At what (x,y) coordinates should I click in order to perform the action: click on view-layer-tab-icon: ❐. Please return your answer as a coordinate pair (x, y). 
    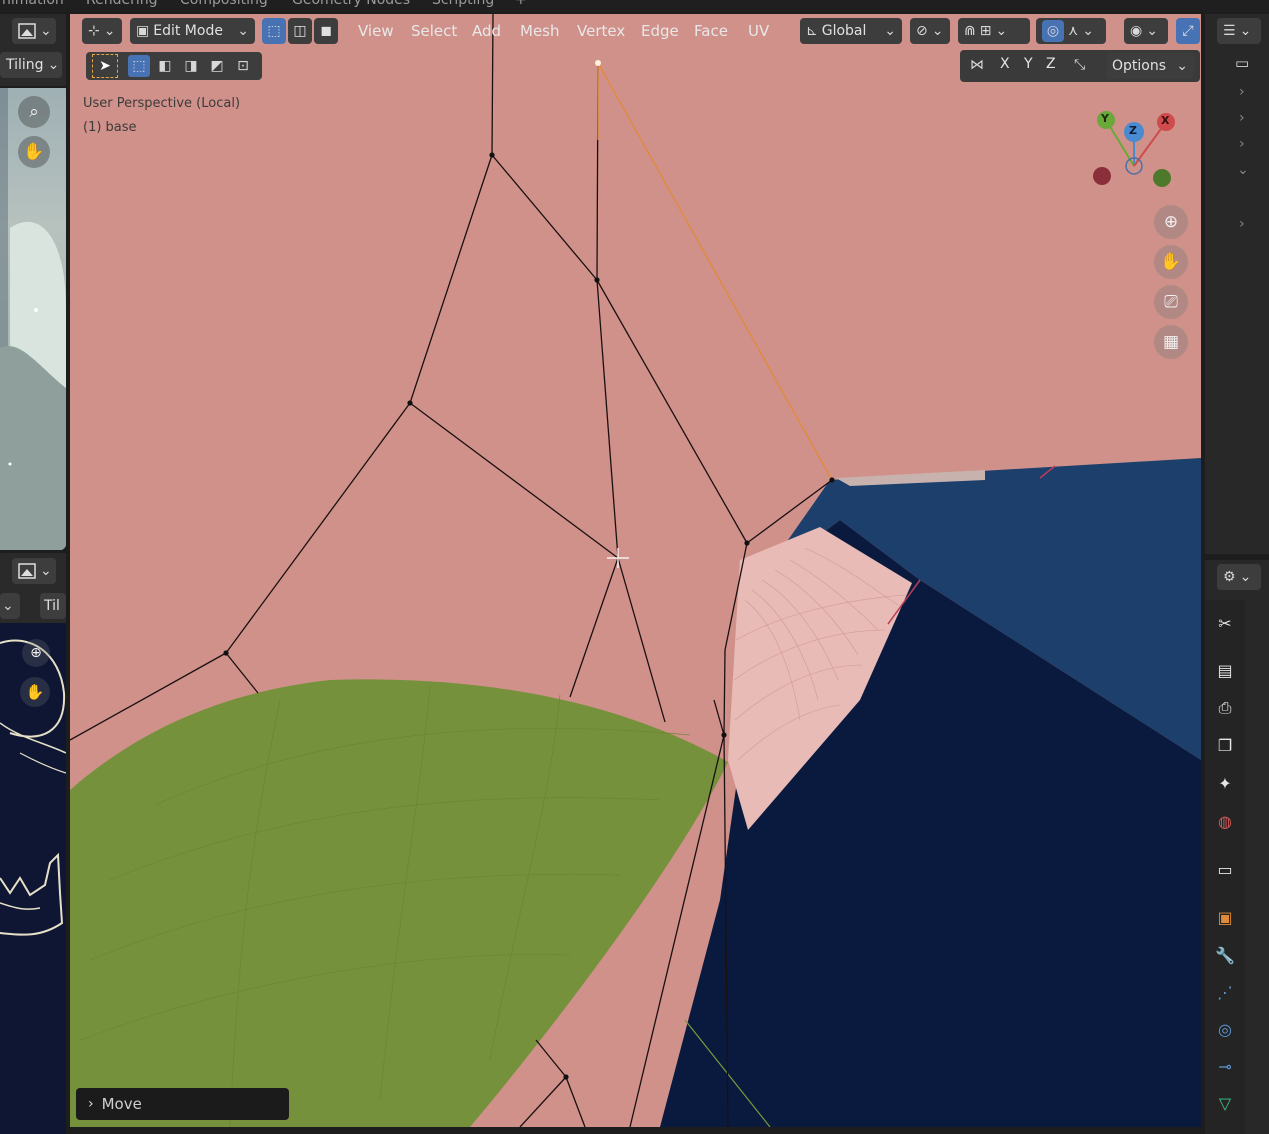
    Looking at the image, I should click on (1225, 745).